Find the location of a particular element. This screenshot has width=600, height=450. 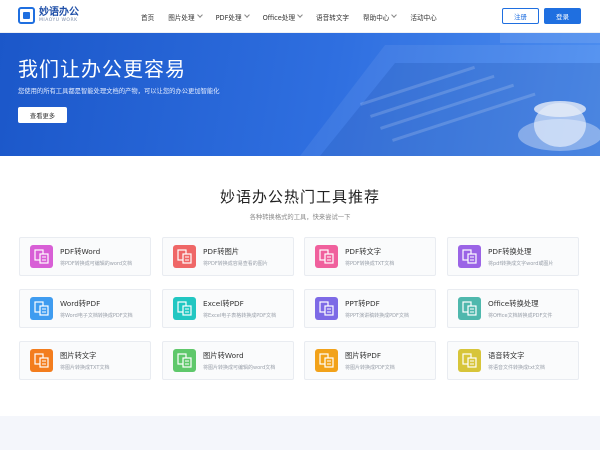

pdf-to-image-icon is located at coordinates (184, 256).